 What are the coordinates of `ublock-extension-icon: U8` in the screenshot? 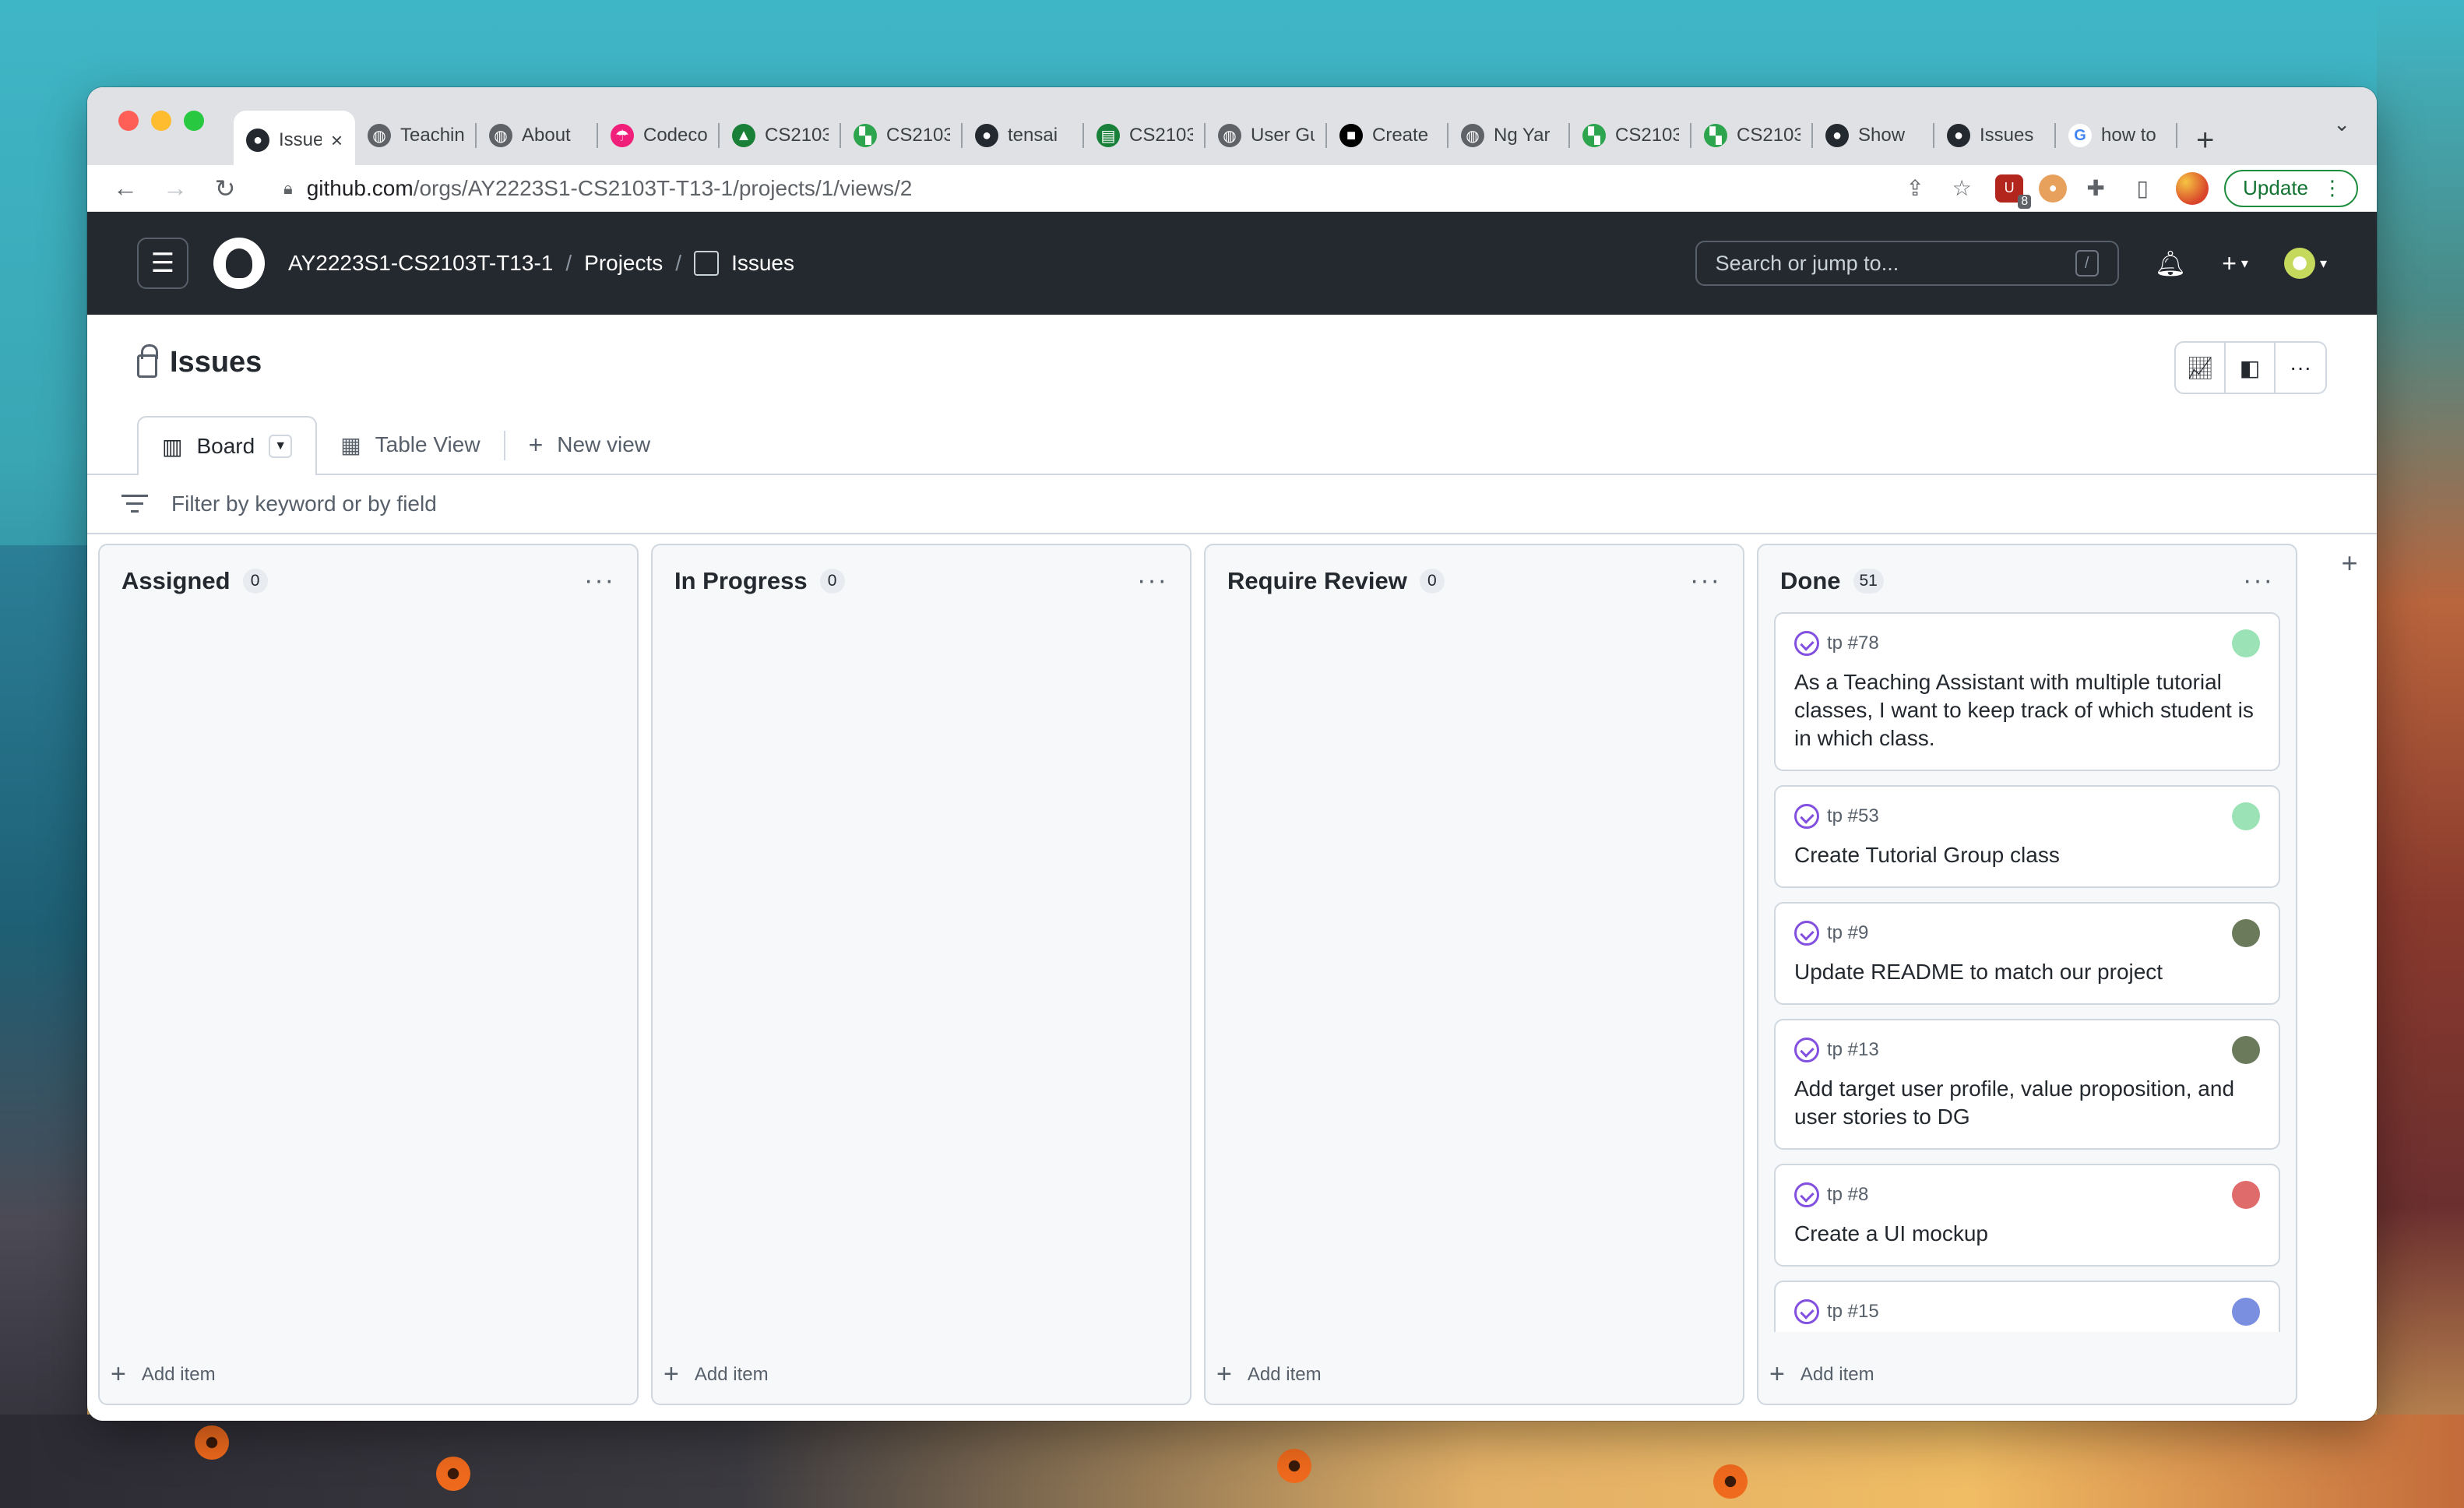 It's located at (2013, 191).